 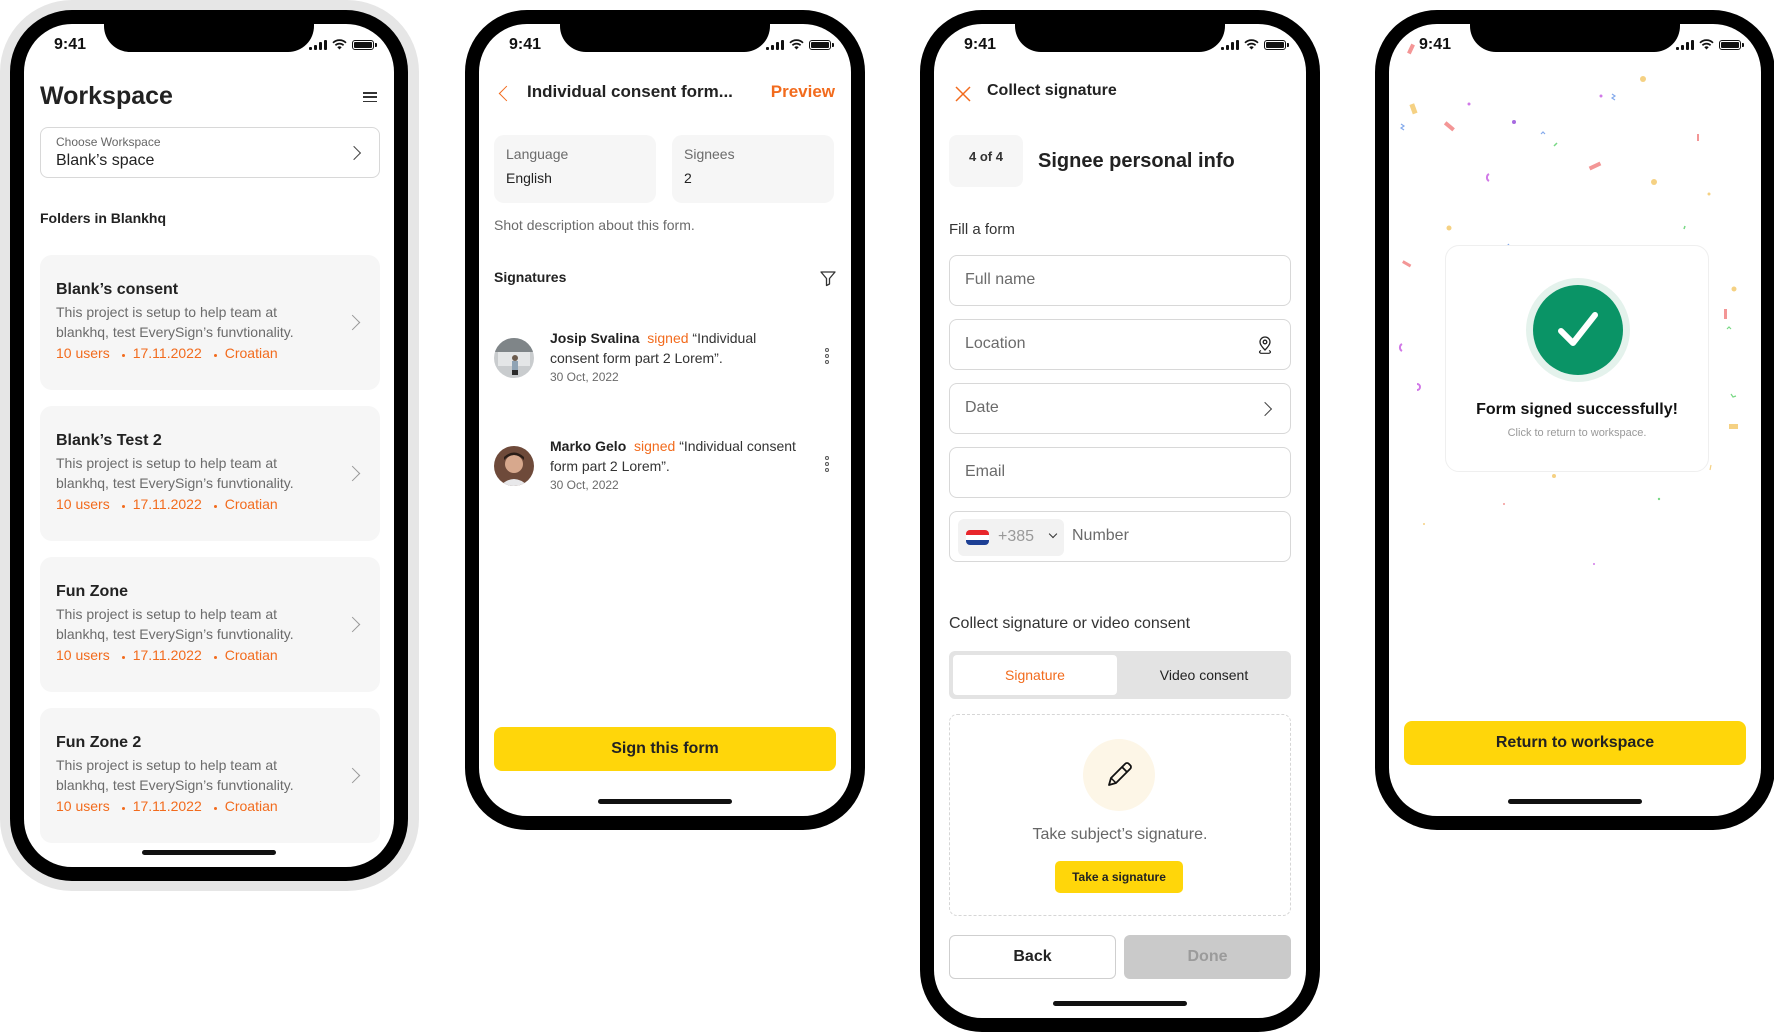 I want to click on consent-type-tabs: Signature Video consent, so click(x=1120, y=675).